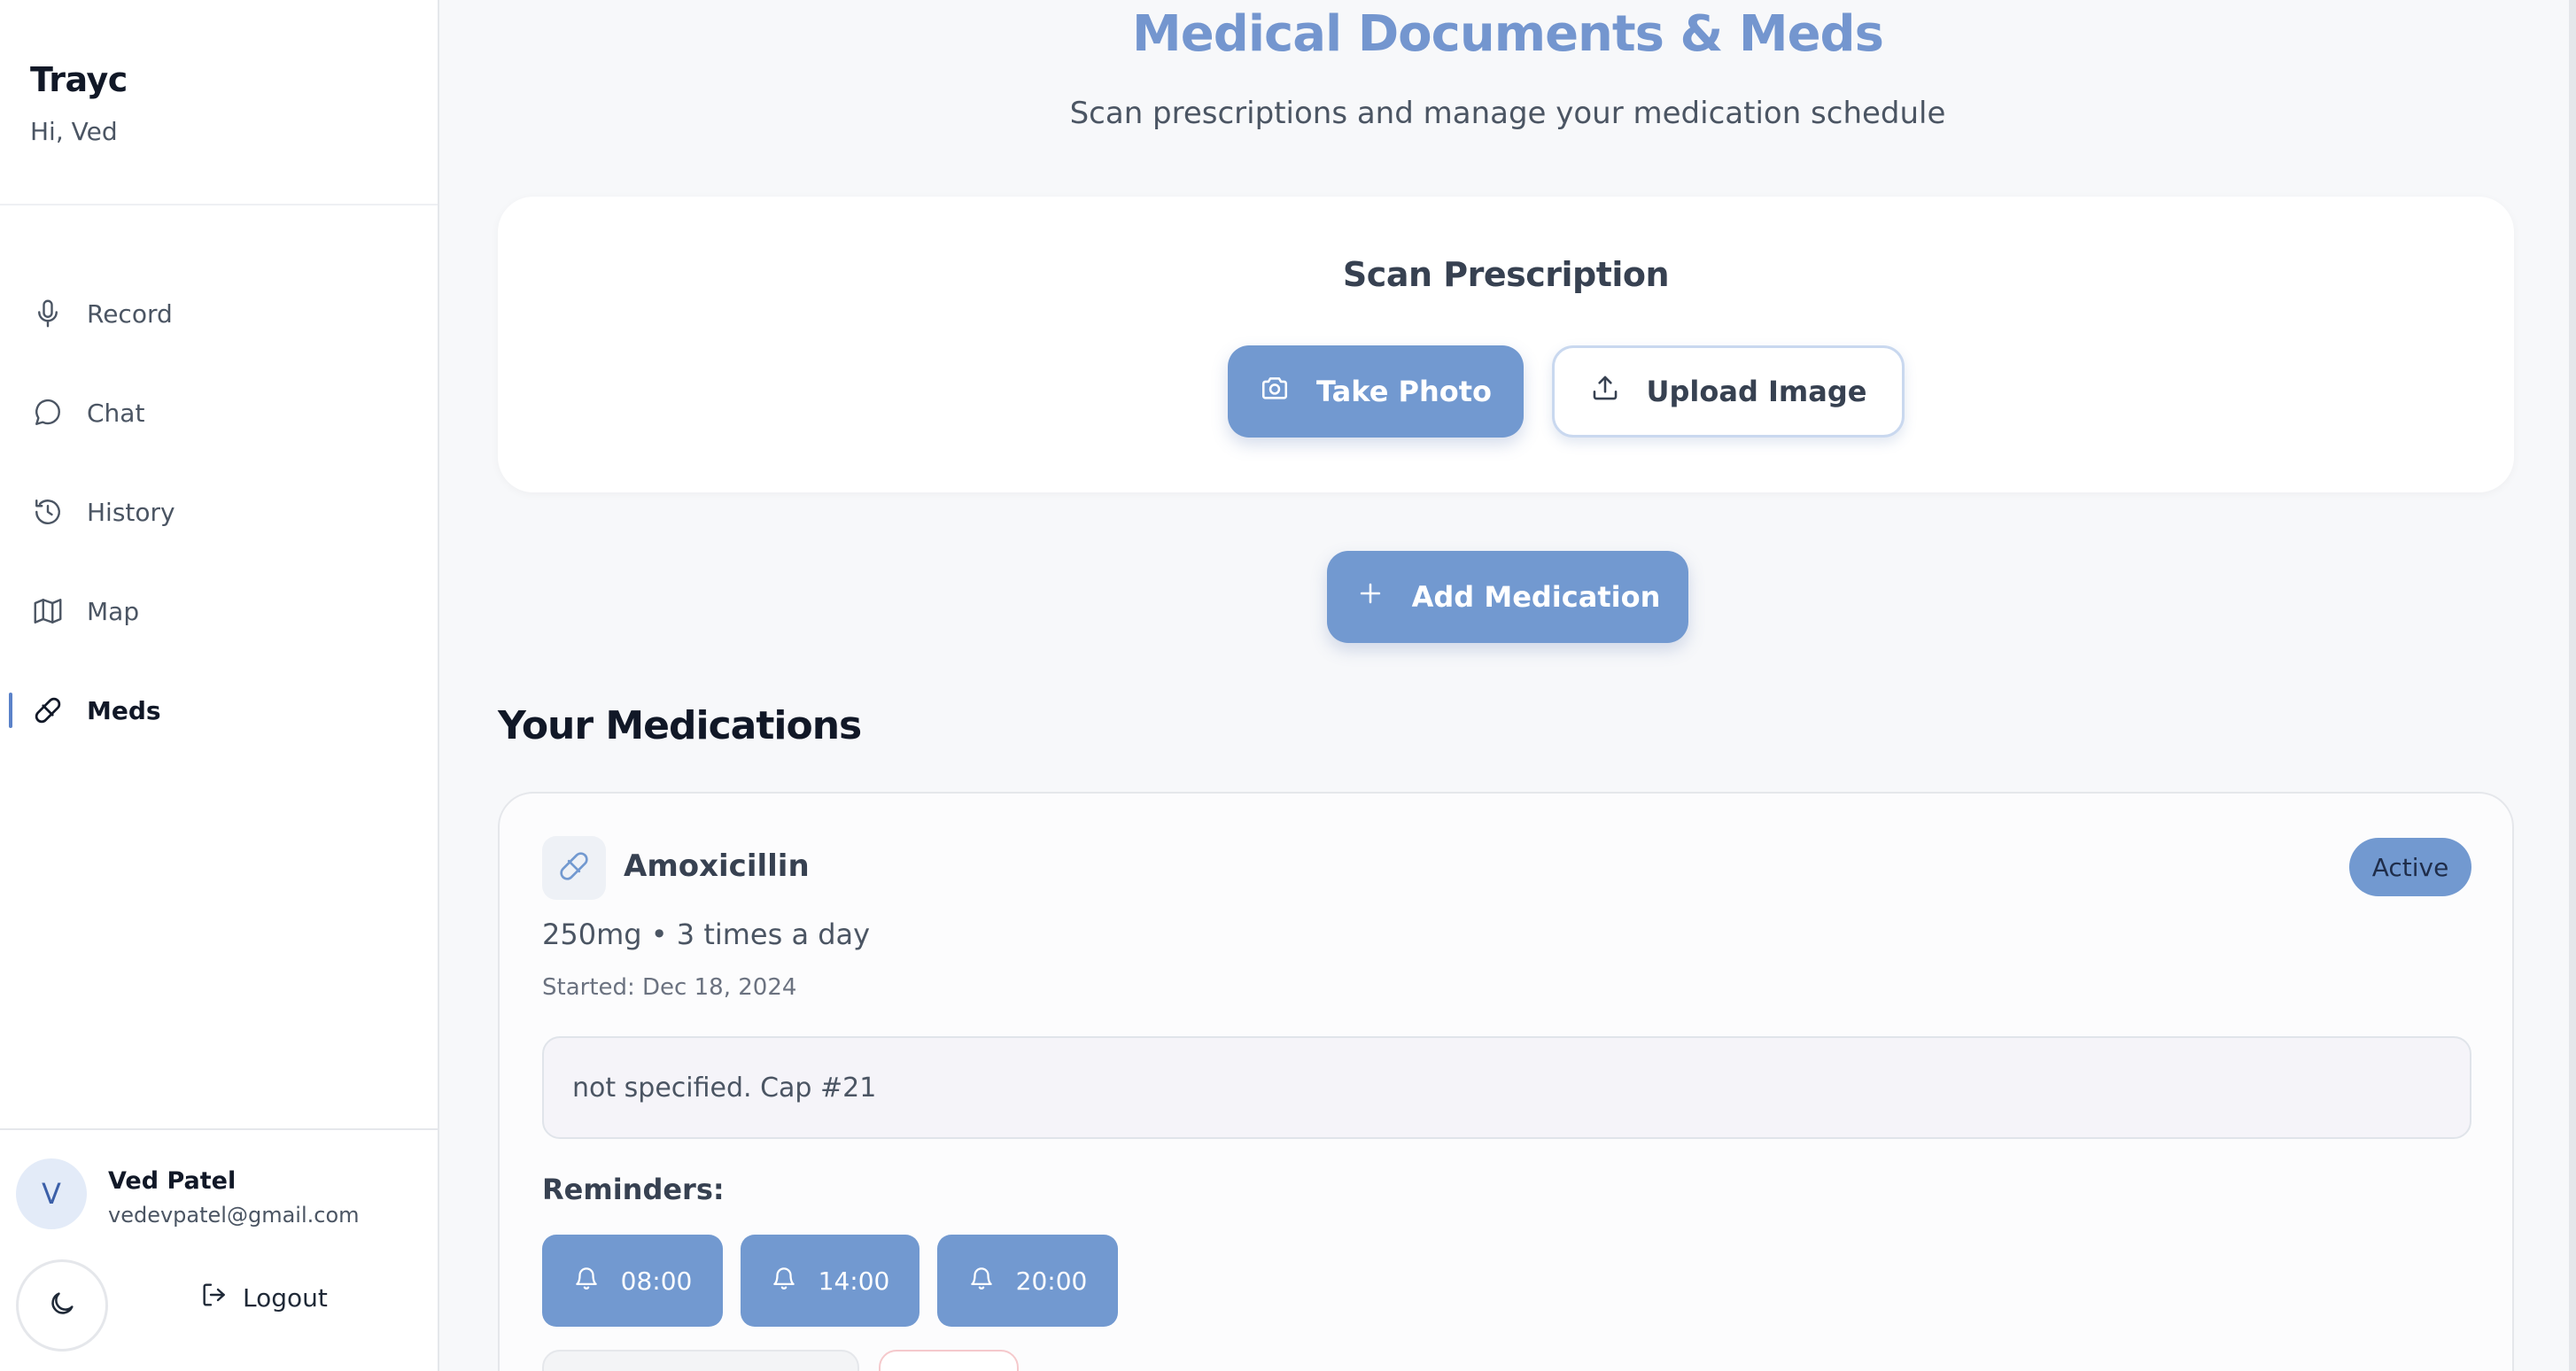 The height and width of the screenshot is (1371, 2576). What do you see at coordinates (172, 1181) in the screenshot?
I see `user-name: Ved Patel` at bounding box center [172, 1181].